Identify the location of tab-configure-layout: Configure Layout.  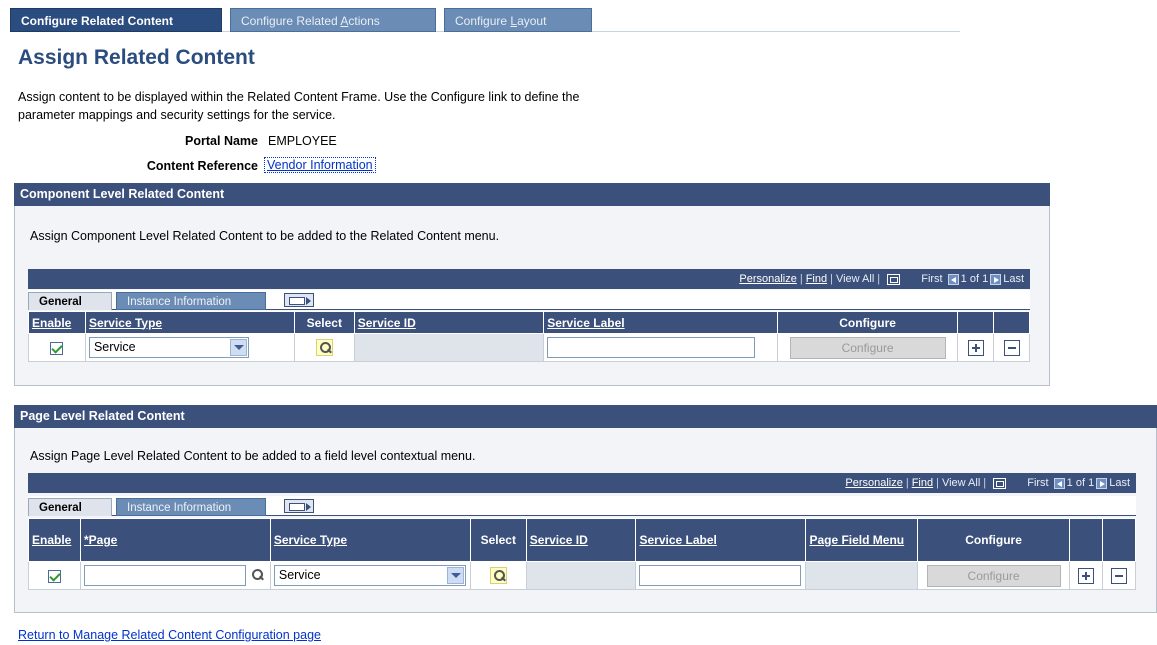
(518, 20).